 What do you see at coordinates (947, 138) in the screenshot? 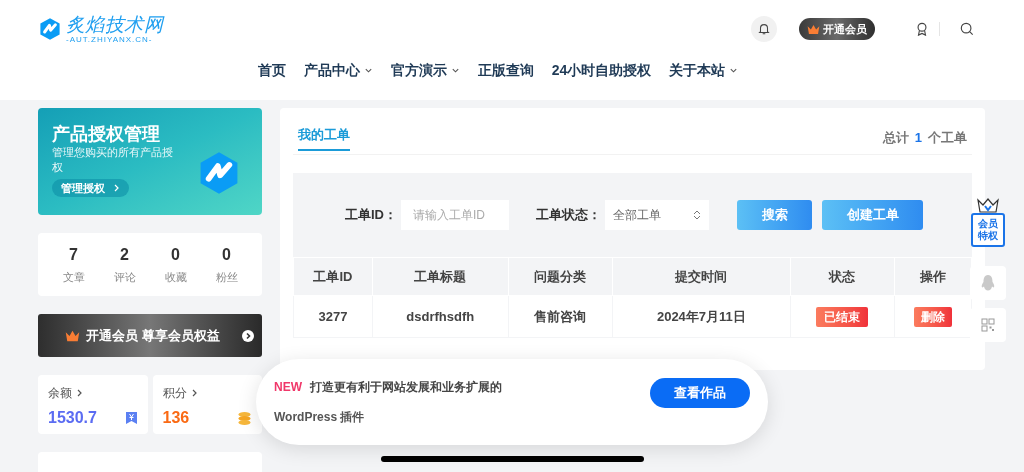
I see `total-unit: 个工单` at bounding box center [947, 138].